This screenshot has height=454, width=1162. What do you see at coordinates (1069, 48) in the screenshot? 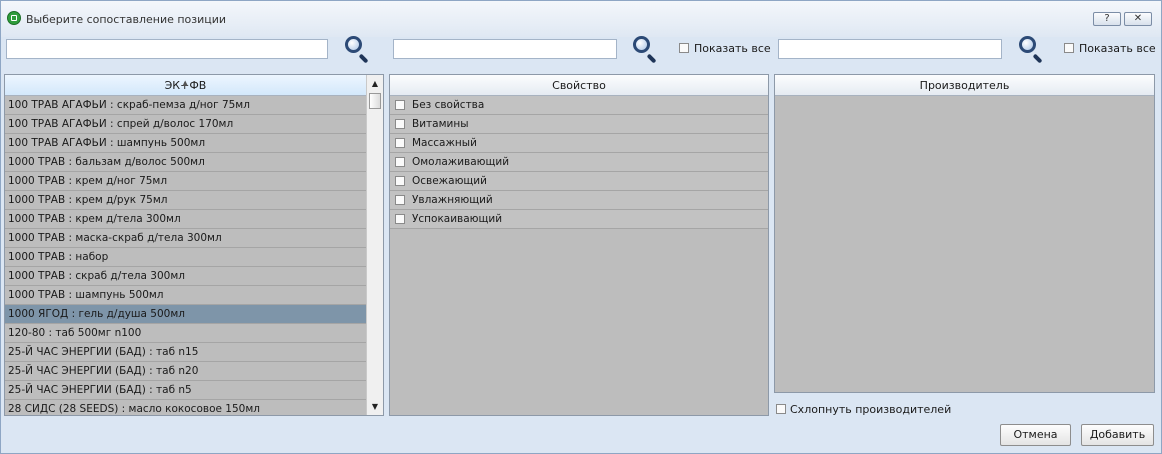
I see `show-all-manufacturers-checkbox` at bounding box center [1069, 48].